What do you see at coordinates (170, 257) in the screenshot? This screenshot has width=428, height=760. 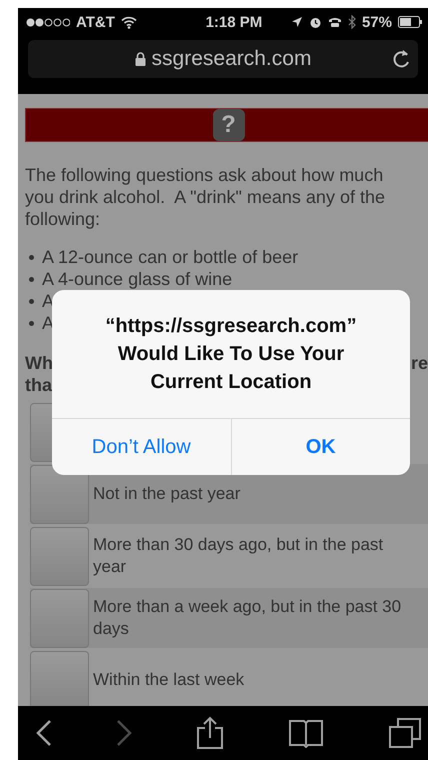 I see `bullet-text: A 12-ounce can or bottle of beer` at bounding box center [170, 257].